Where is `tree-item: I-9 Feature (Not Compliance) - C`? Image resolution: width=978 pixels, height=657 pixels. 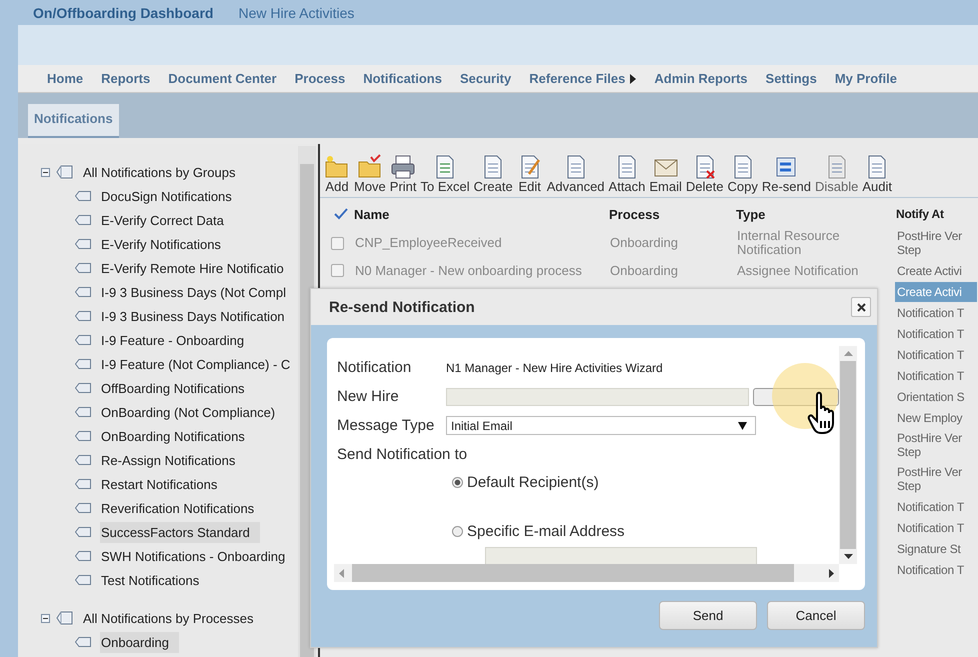 tree-item: I-9 Feature (Not Compliance) - C is located at coordinates (199, 364).